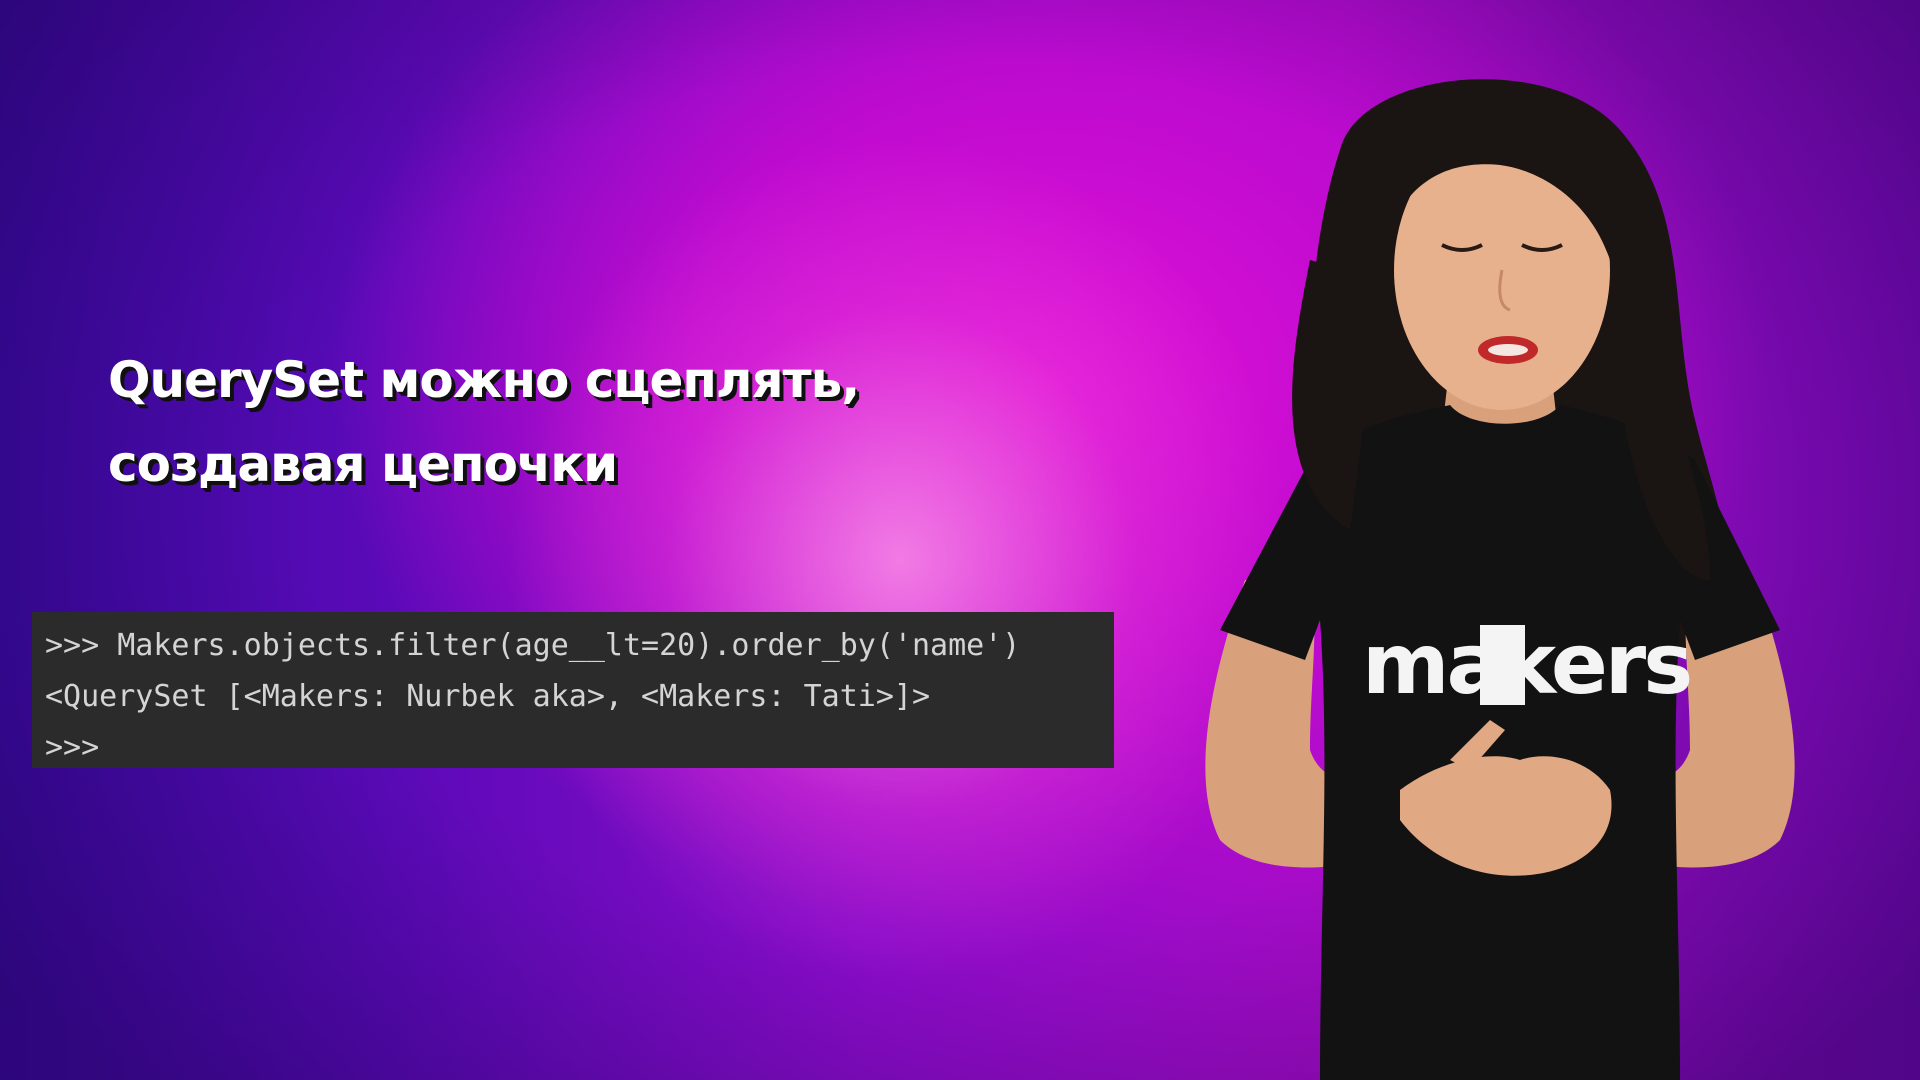 This screenshot has width=1920, height=1080. Describe the element at coordinates (363, 464) in the screenshot. I see `headline-line-2: создавая цепочки` at that location.